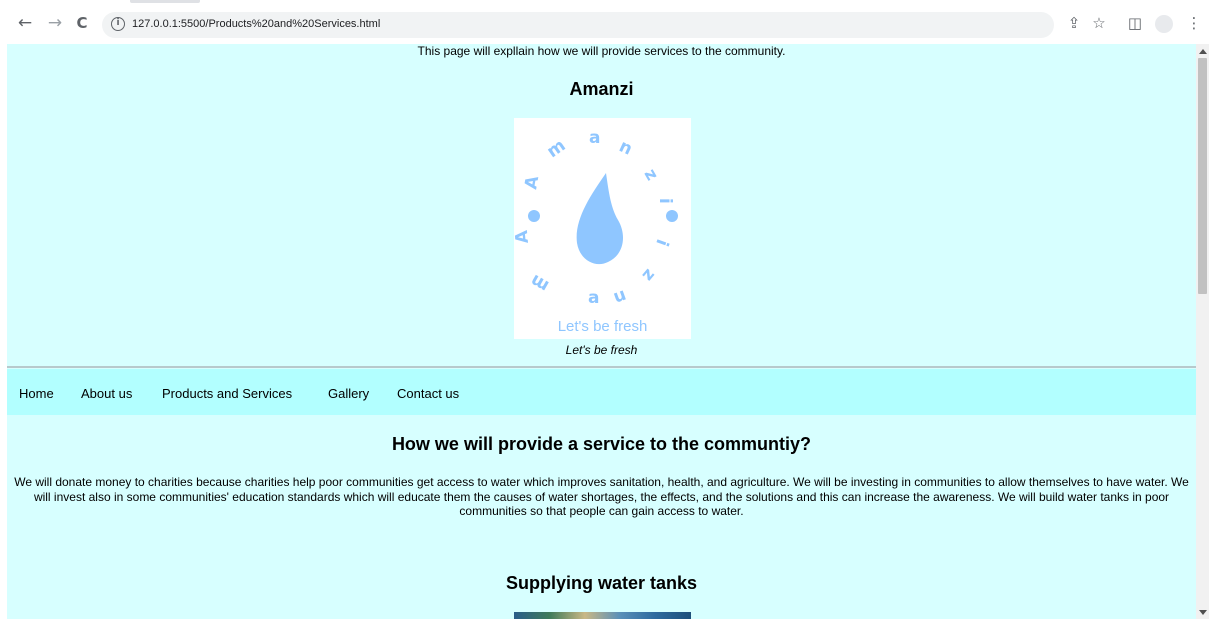 Image resolution: width=1209 pixels, height=619 pixels. I want to click on profile-avatar, so click(1164, 24).